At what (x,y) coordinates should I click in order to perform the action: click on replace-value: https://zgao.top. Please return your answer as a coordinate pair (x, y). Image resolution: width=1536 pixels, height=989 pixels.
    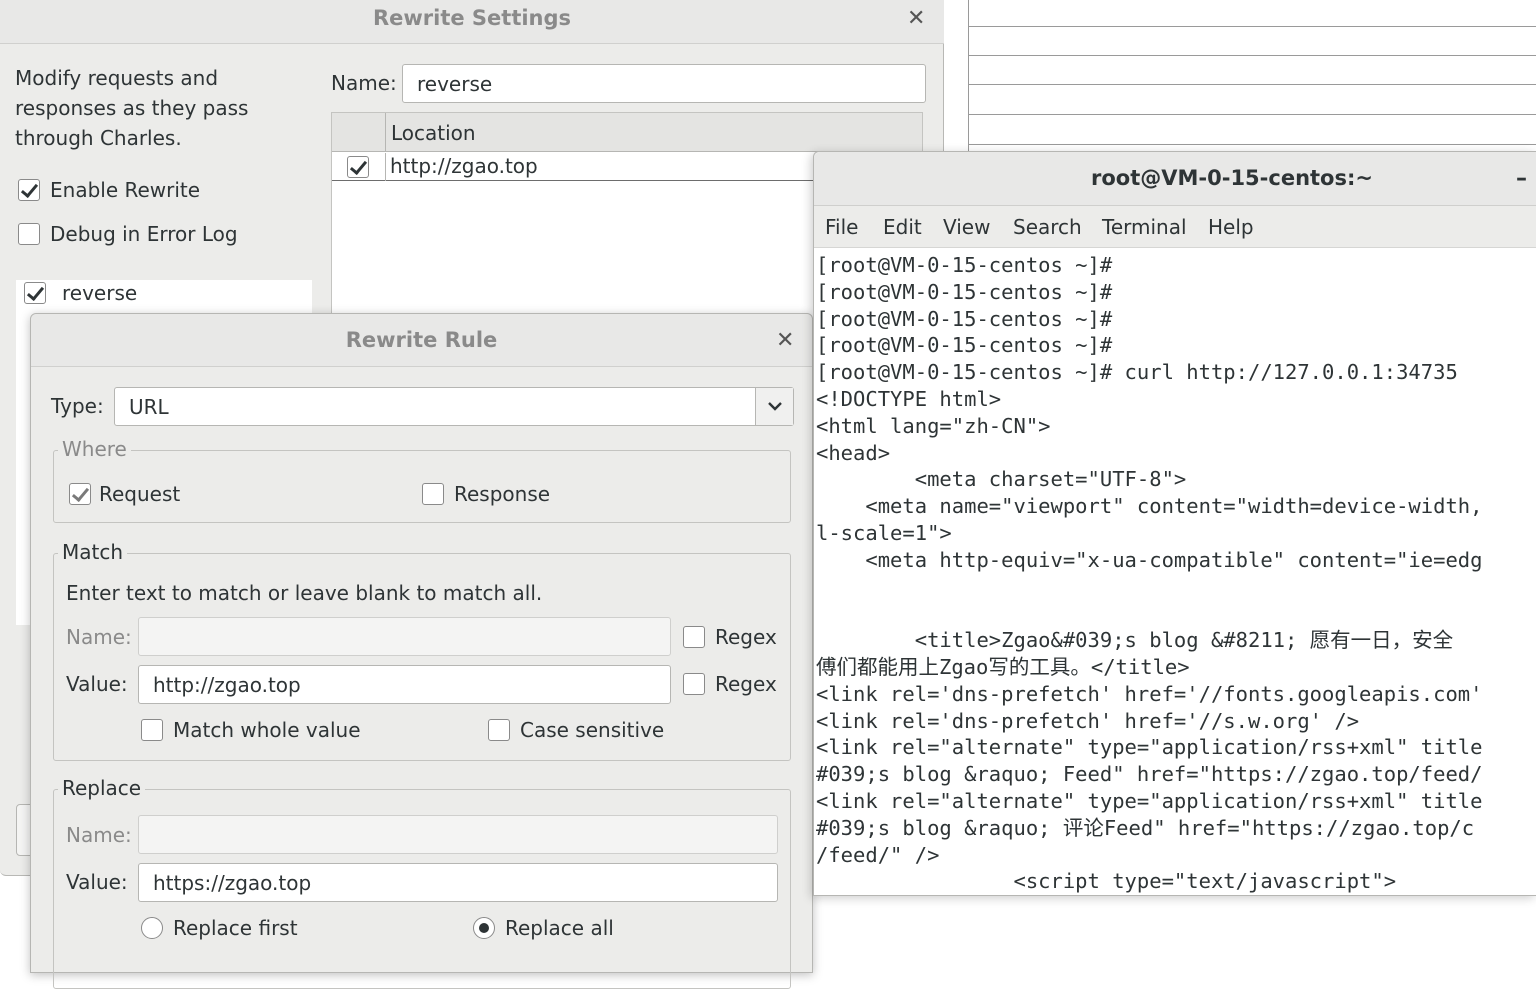
    Looking at the image, I should click on (232, 882).